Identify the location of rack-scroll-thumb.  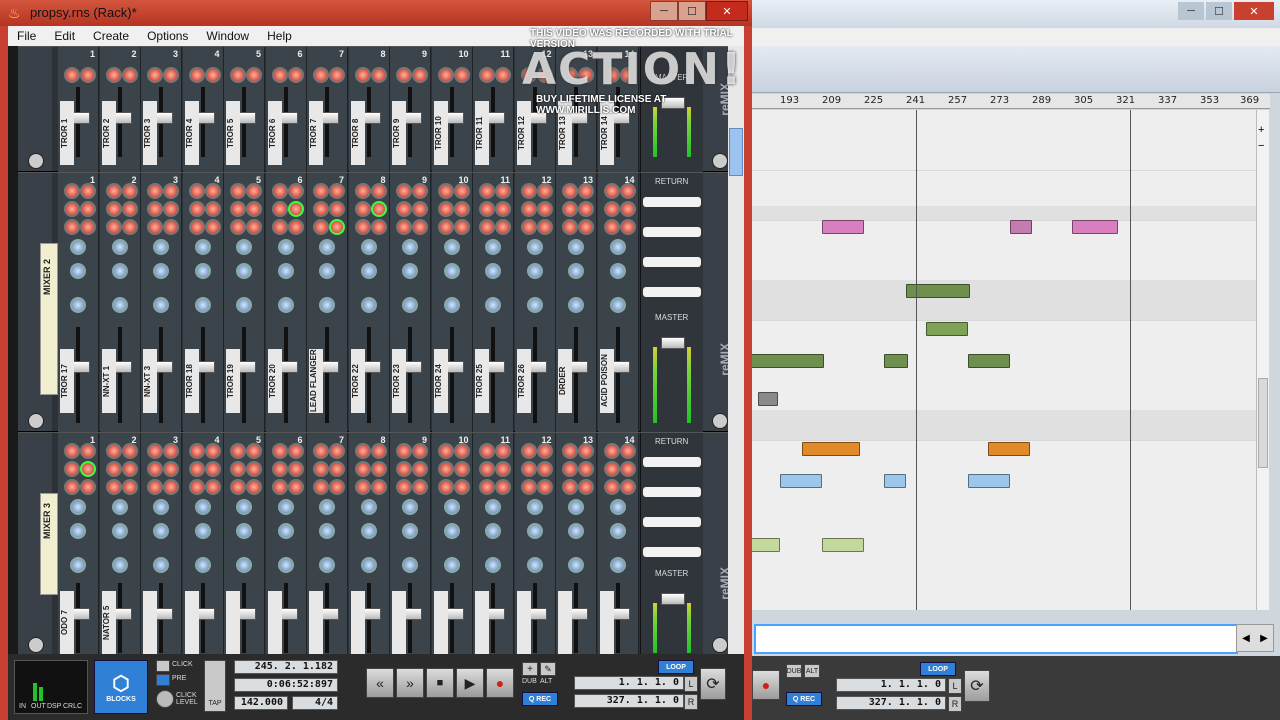
(736, 152).